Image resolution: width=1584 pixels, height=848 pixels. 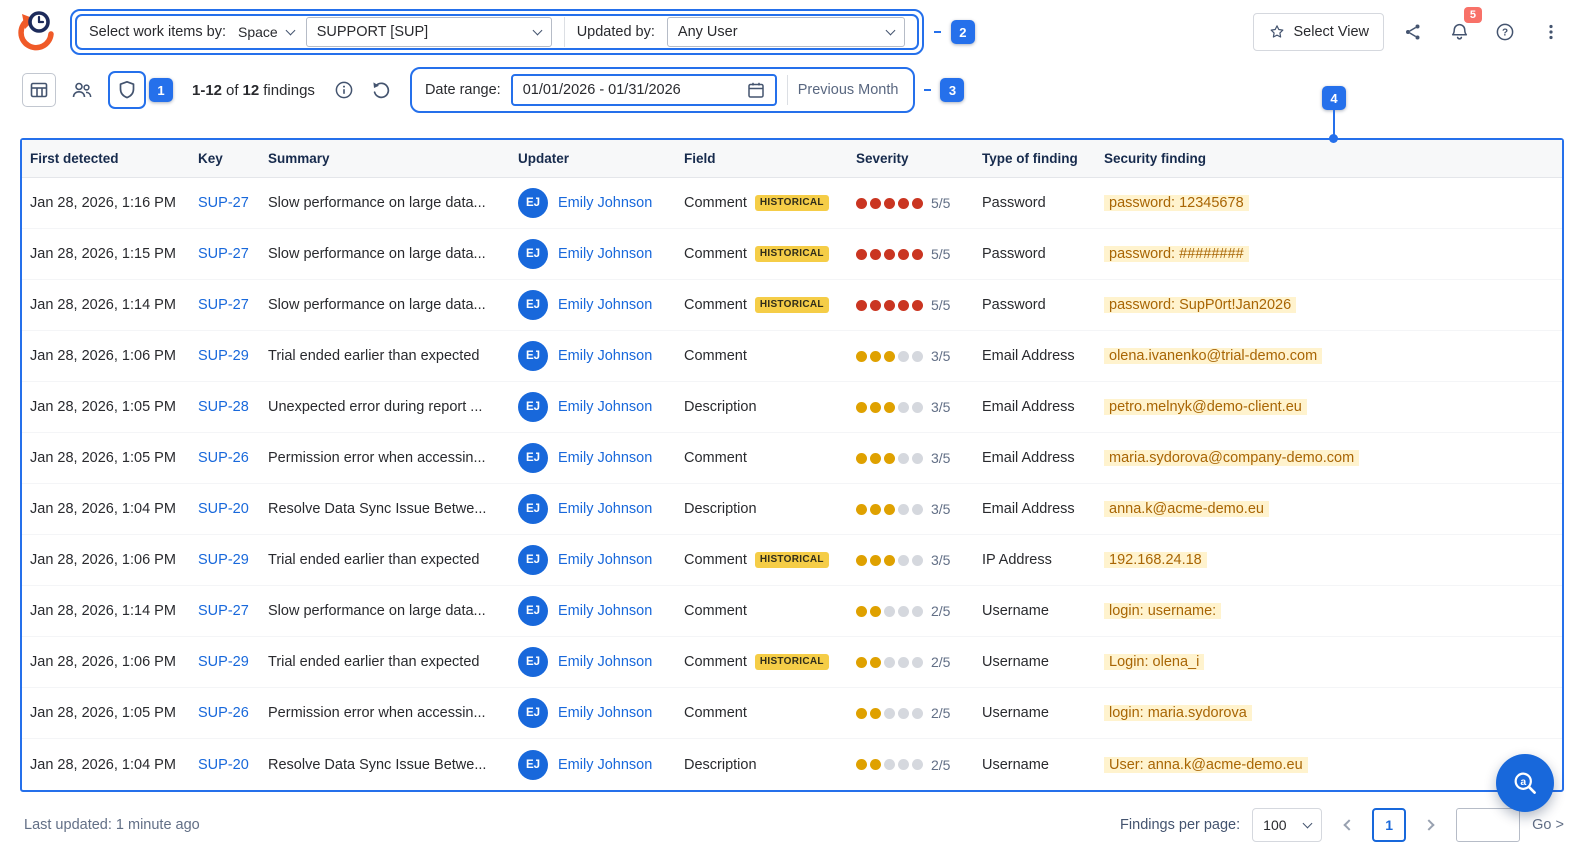 I want to click on users-view-button, so click(x=82, y=90).